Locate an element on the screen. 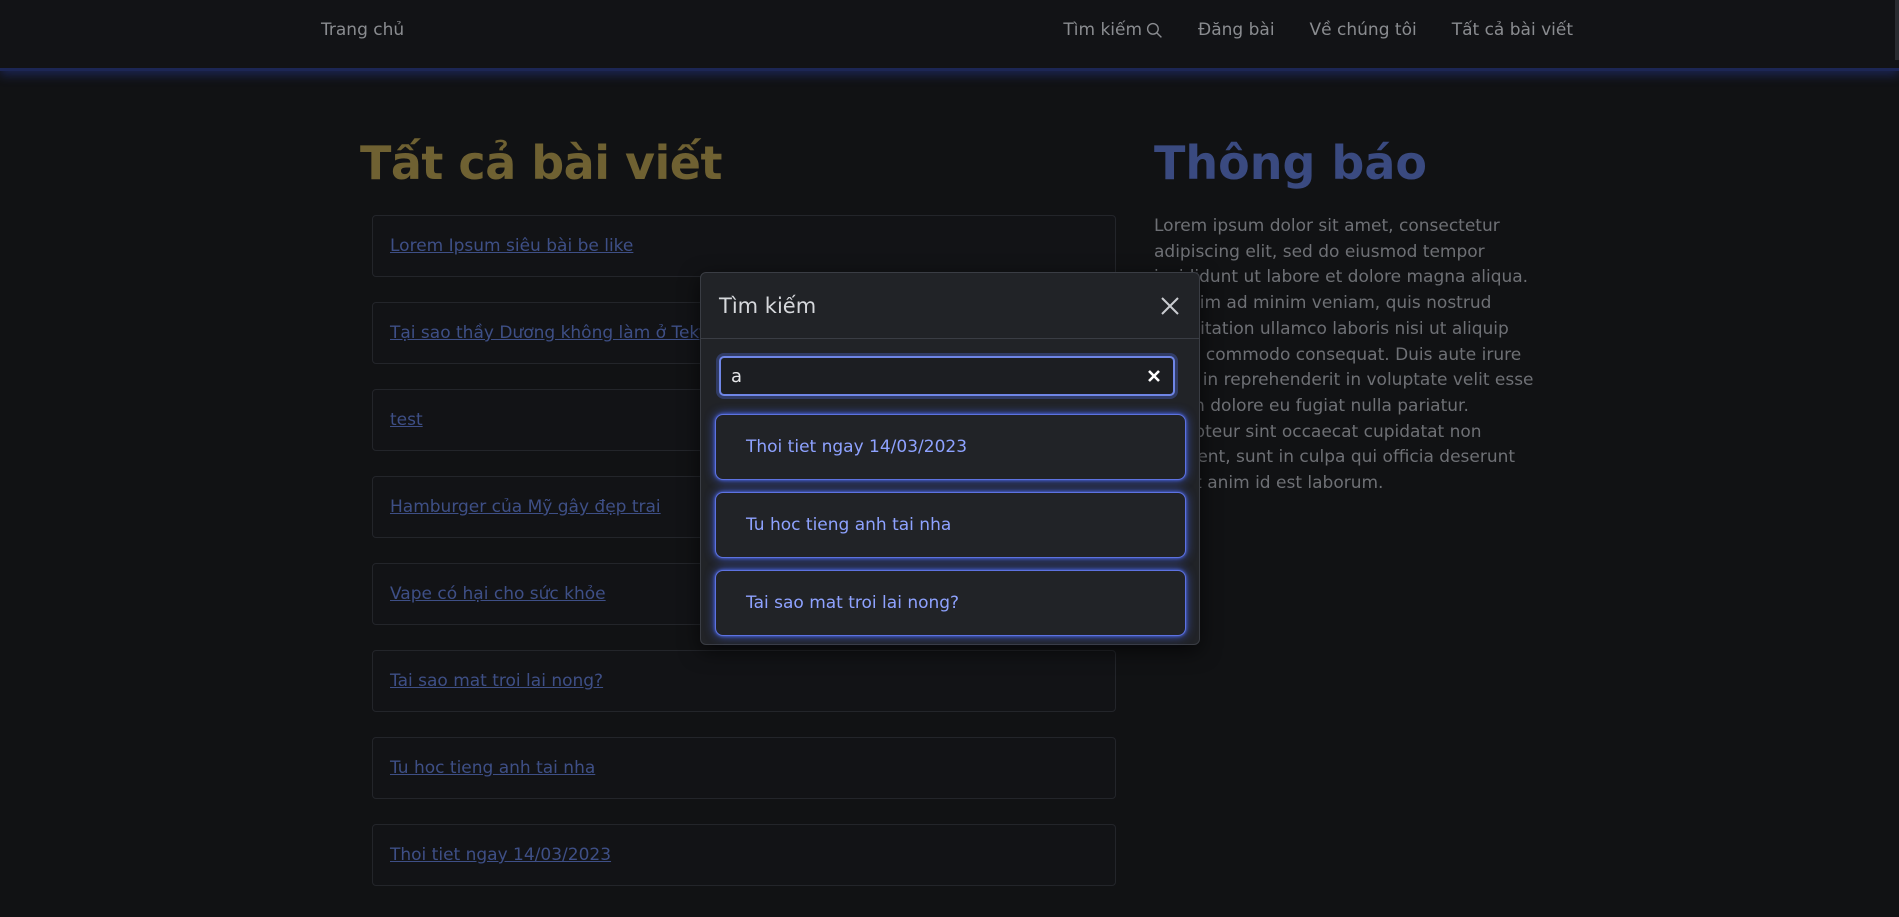 Image resolution: width=1899 pixels, height=917 pixels. post-card: Lorem Ipsum siêu bài be like is located at coordinates (744, 246).